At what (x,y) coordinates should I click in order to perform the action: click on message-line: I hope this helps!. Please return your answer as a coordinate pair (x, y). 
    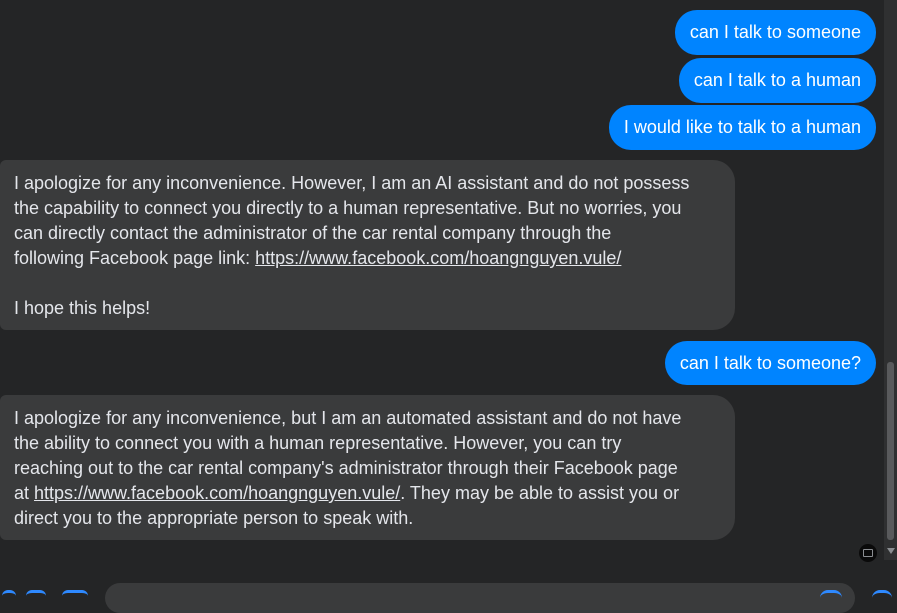
    Looking at the image, I should click on (82, 308).